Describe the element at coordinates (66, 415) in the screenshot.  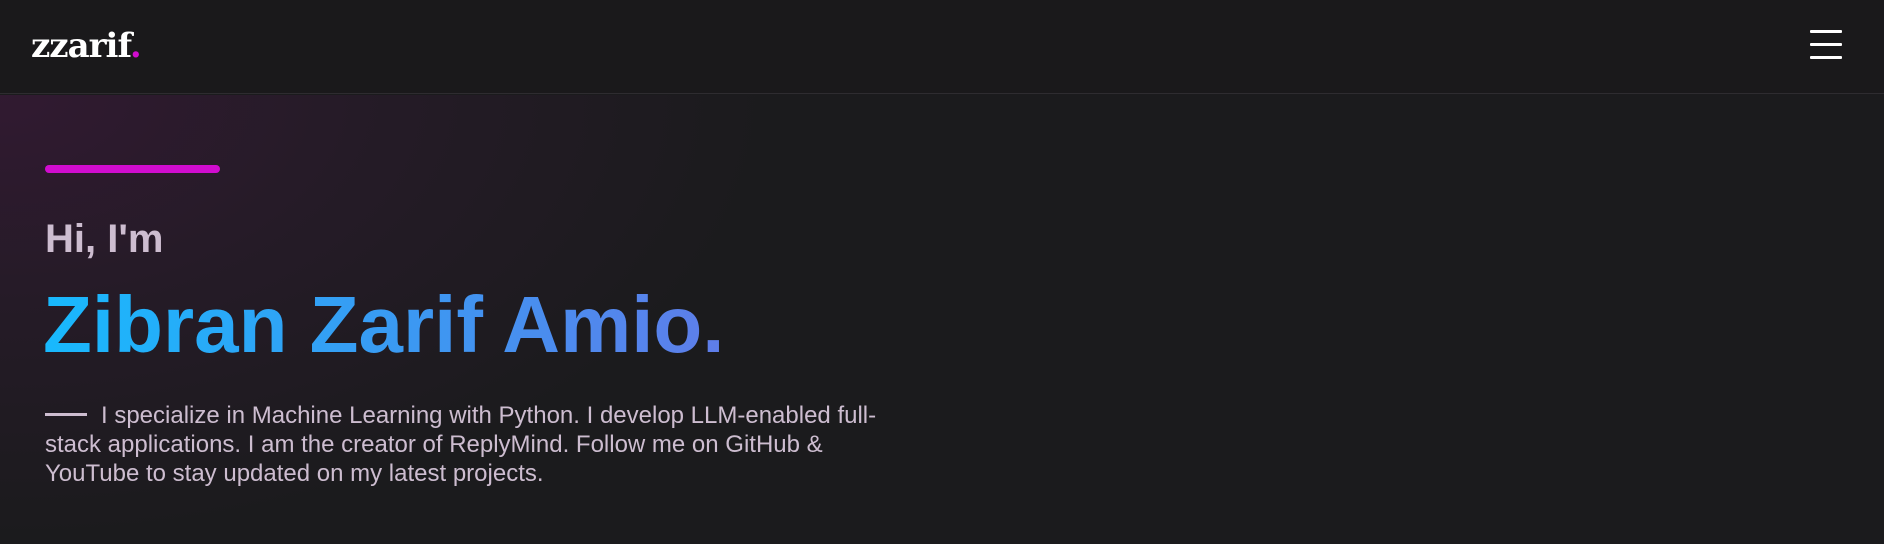
I see `intro-dash` at that location.